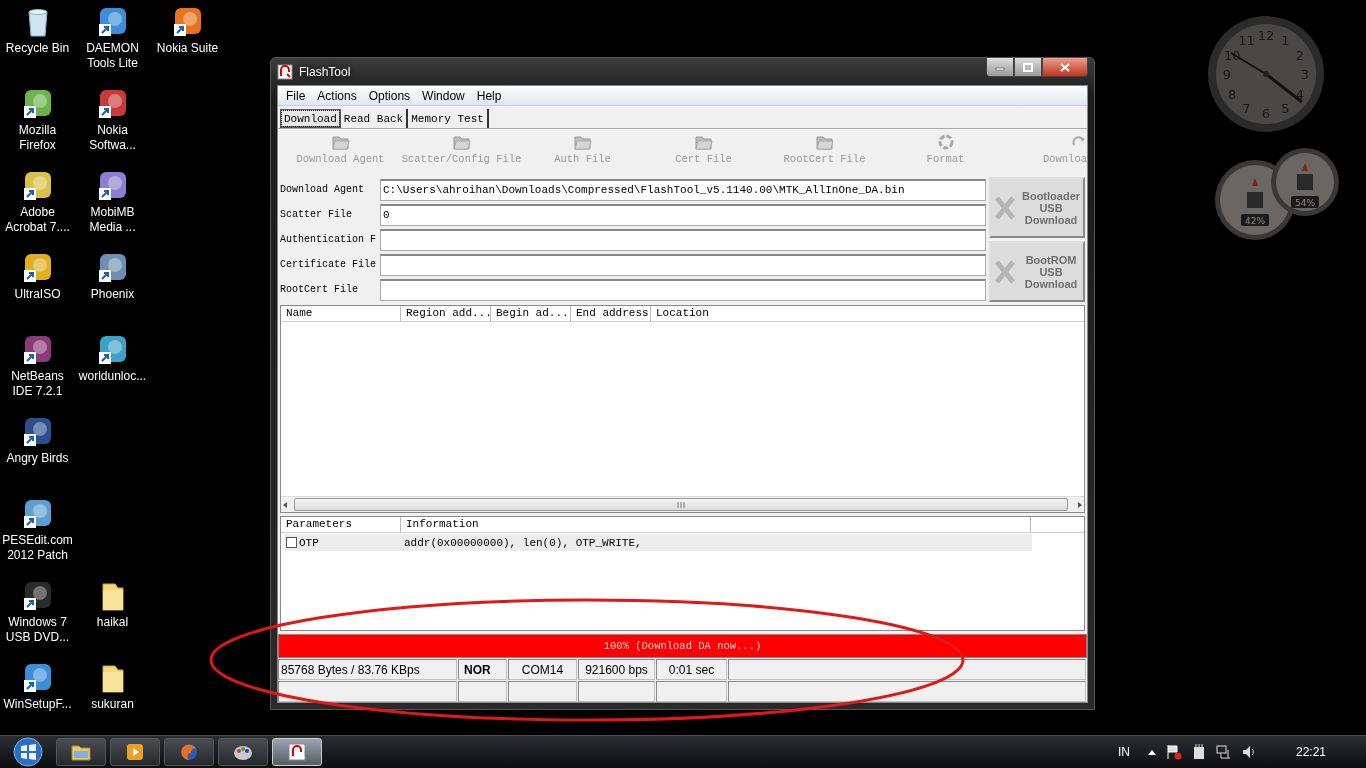  Describe the element at coordinates (112, 56) in the screenshot. I see `desktop-icon-label: DAEMON Tools Lite` at that location.